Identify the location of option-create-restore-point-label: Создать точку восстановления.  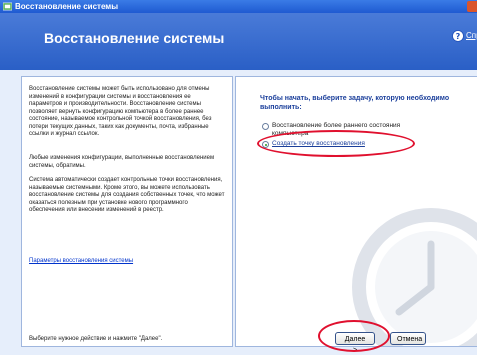
(318, 143).